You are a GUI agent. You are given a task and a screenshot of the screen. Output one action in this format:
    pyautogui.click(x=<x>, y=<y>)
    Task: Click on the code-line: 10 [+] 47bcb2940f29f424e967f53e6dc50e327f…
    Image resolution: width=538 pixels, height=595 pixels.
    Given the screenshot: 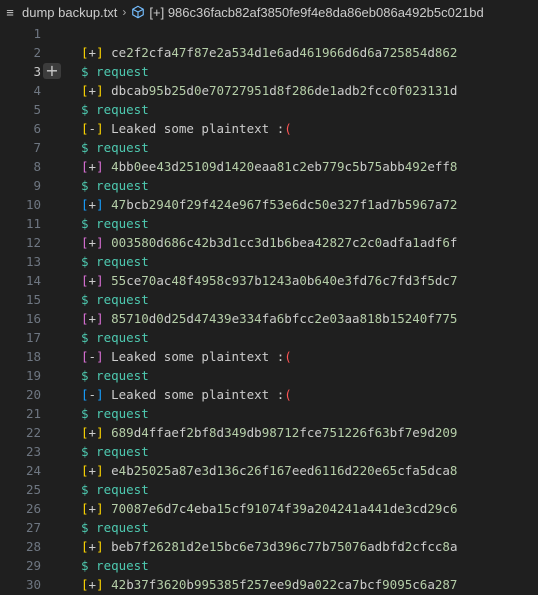 What is the action you would take?
    pyautogui.click(x=269, y=204)
    